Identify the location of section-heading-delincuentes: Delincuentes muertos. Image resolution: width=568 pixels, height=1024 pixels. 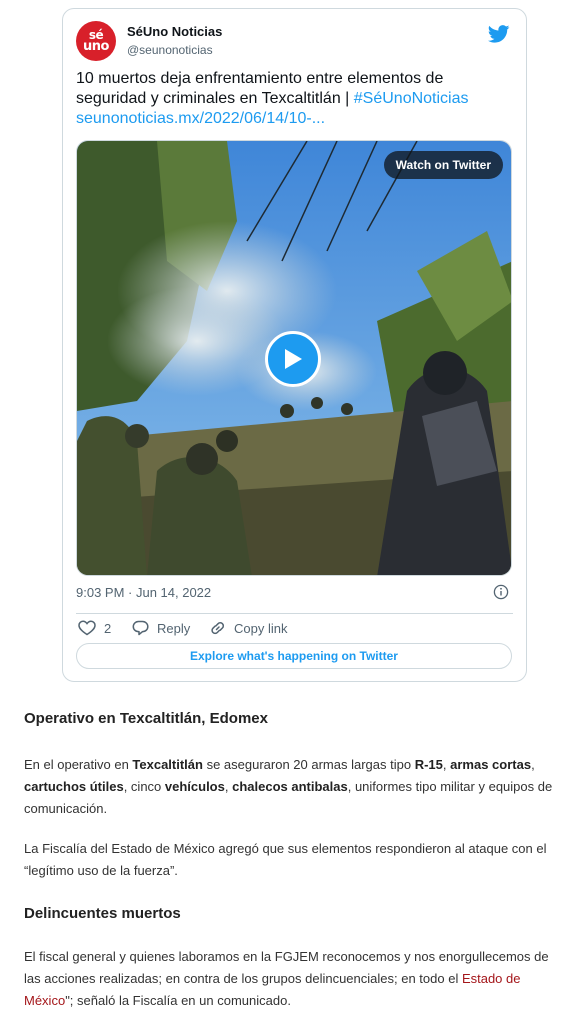
(102, 913).